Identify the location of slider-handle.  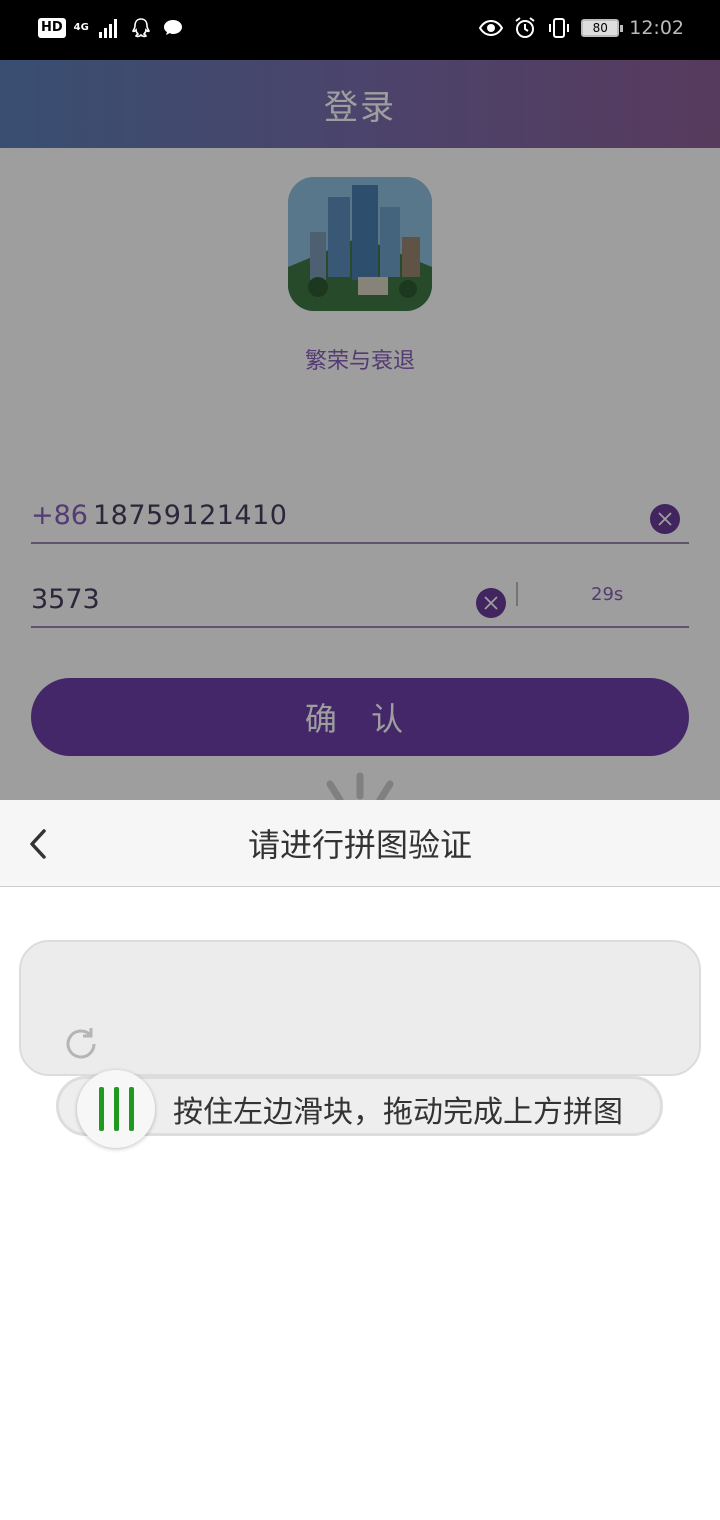
(116, 1109).